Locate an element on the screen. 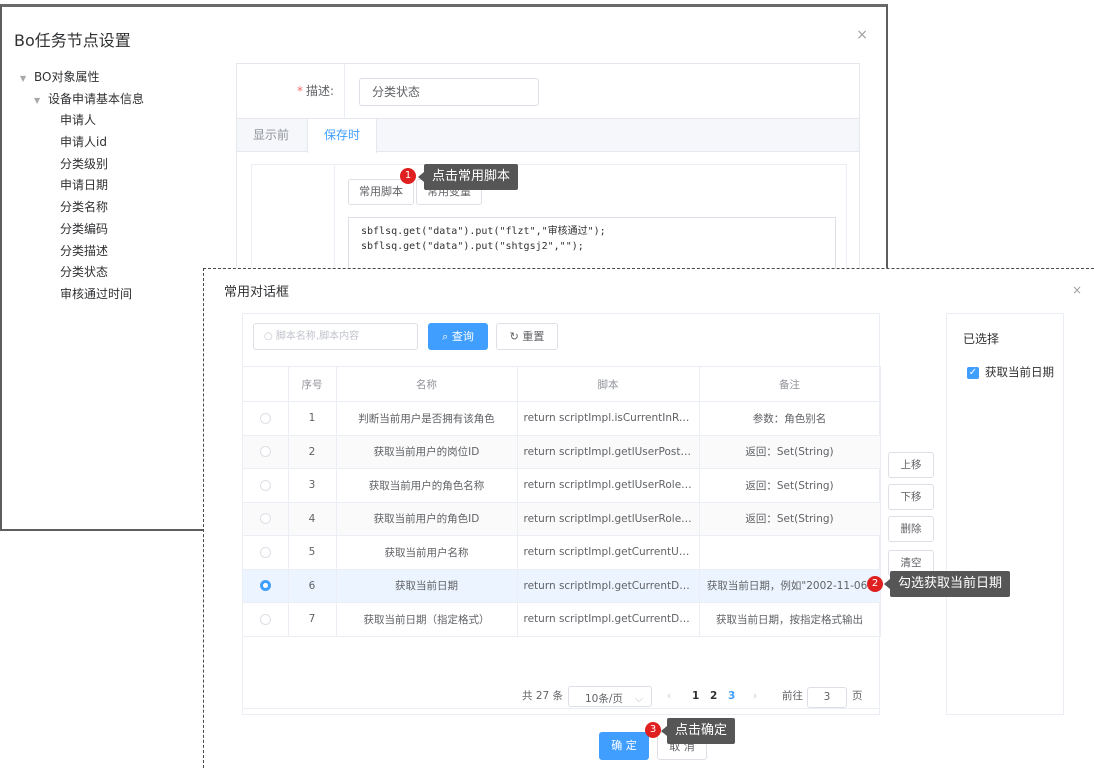 Image resolution: width=1094 pixels, height=768 pixels. pager-page-1: 1 is located at coordinates (695, 696).